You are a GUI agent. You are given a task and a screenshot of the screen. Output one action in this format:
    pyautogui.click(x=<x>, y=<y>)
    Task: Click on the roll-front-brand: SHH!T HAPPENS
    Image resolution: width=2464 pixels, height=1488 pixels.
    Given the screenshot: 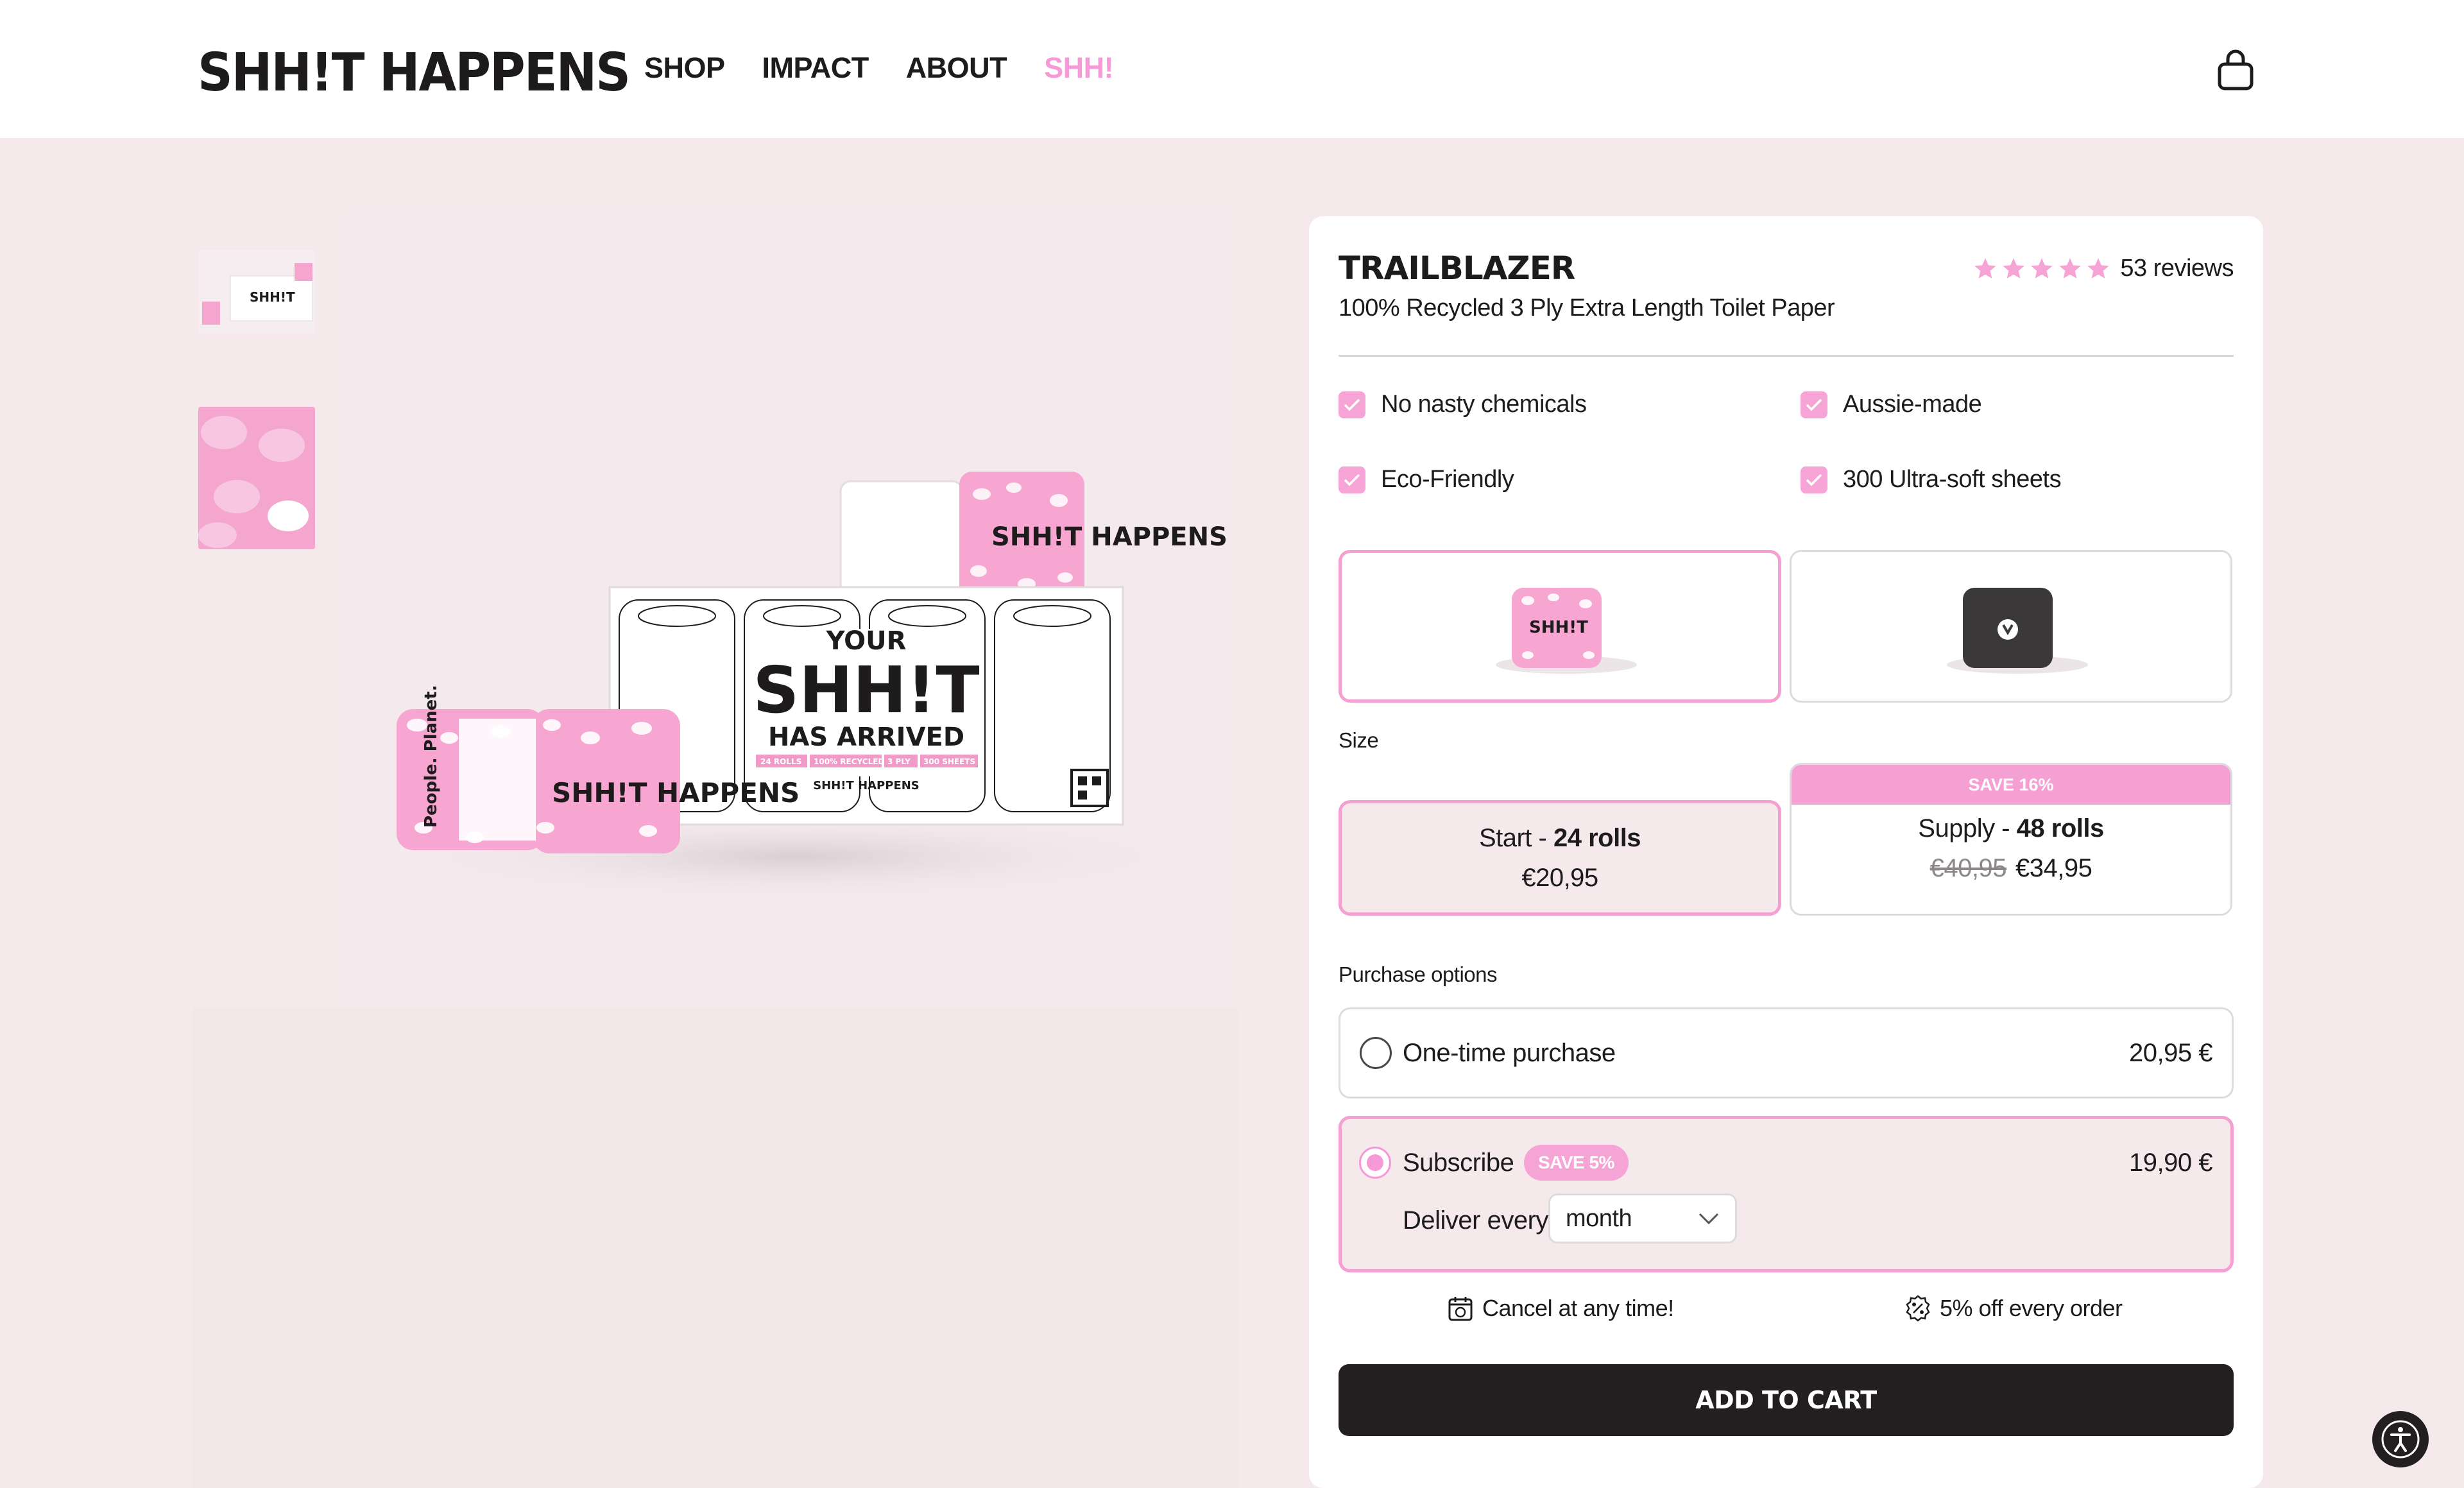 What is the action you would take?
    pyautogui.click(x=676, y=792)
    